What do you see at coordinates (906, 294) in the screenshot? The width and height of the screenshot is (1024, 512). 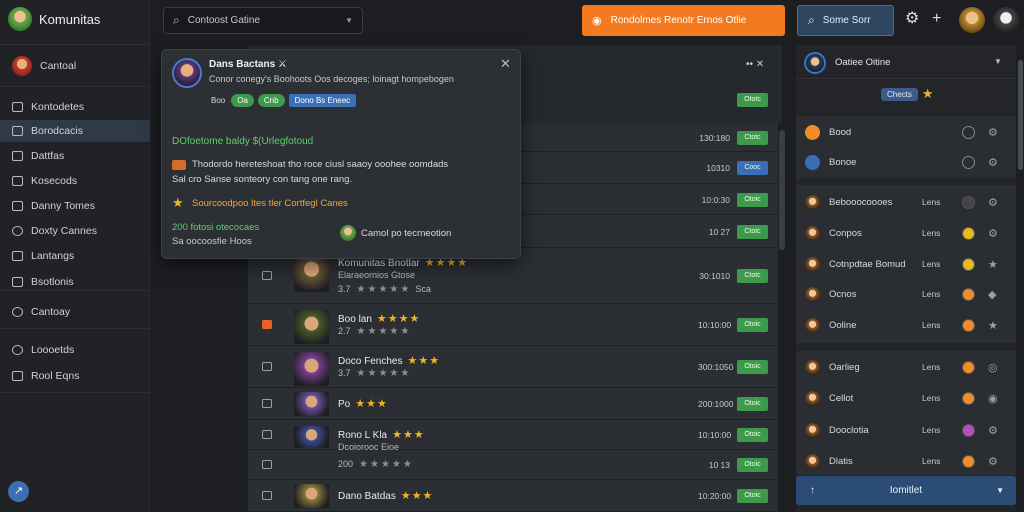 I see `panel-row: Ocnos Lens ◆` at bounding box center [906, 294].